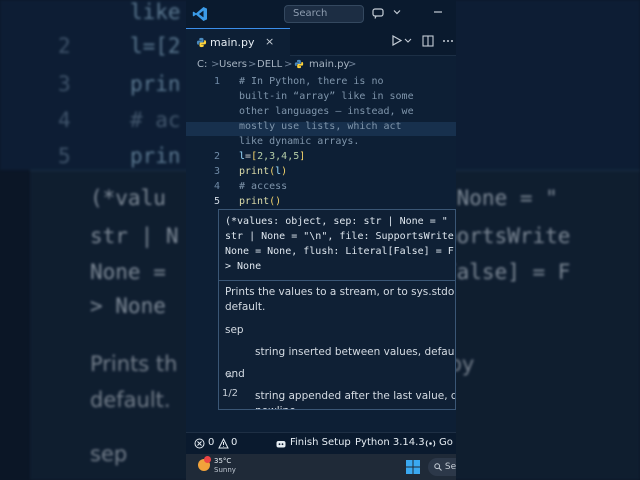 The height and width of the screenshot is (480, 640). I want to click on line-number: 3, so click(216, 171).